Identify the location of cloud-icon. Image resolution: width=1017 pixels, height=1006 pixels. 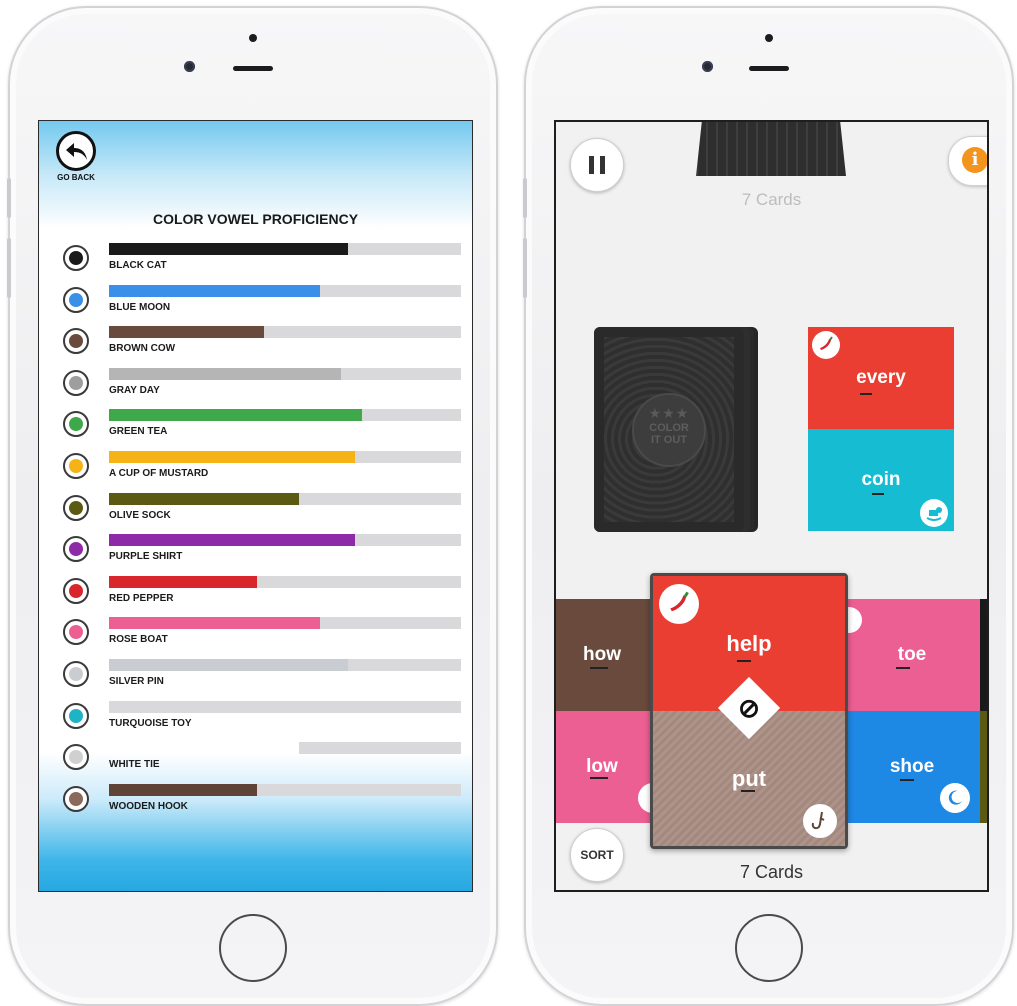
(76, 382).